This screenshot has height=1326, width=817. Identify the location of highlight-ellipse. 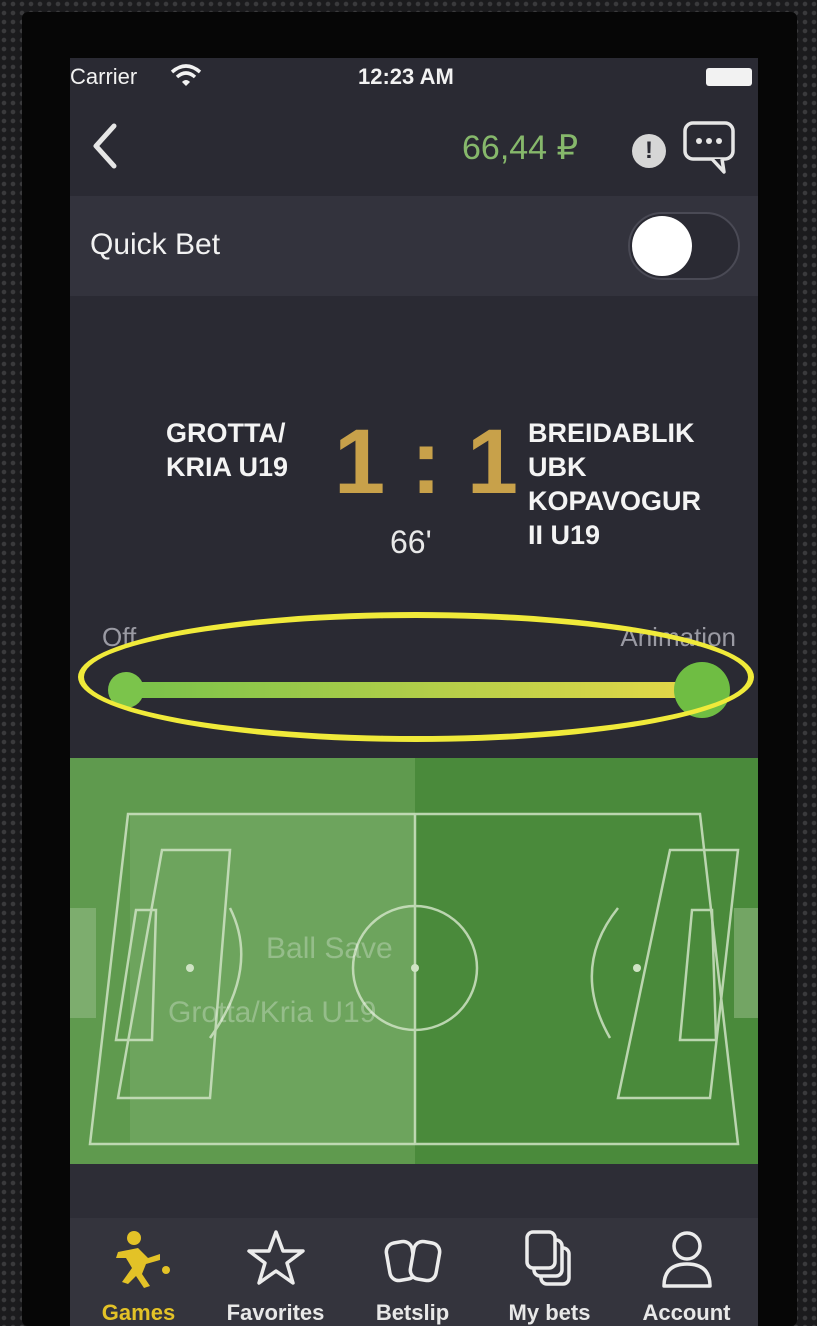
(416, 677).